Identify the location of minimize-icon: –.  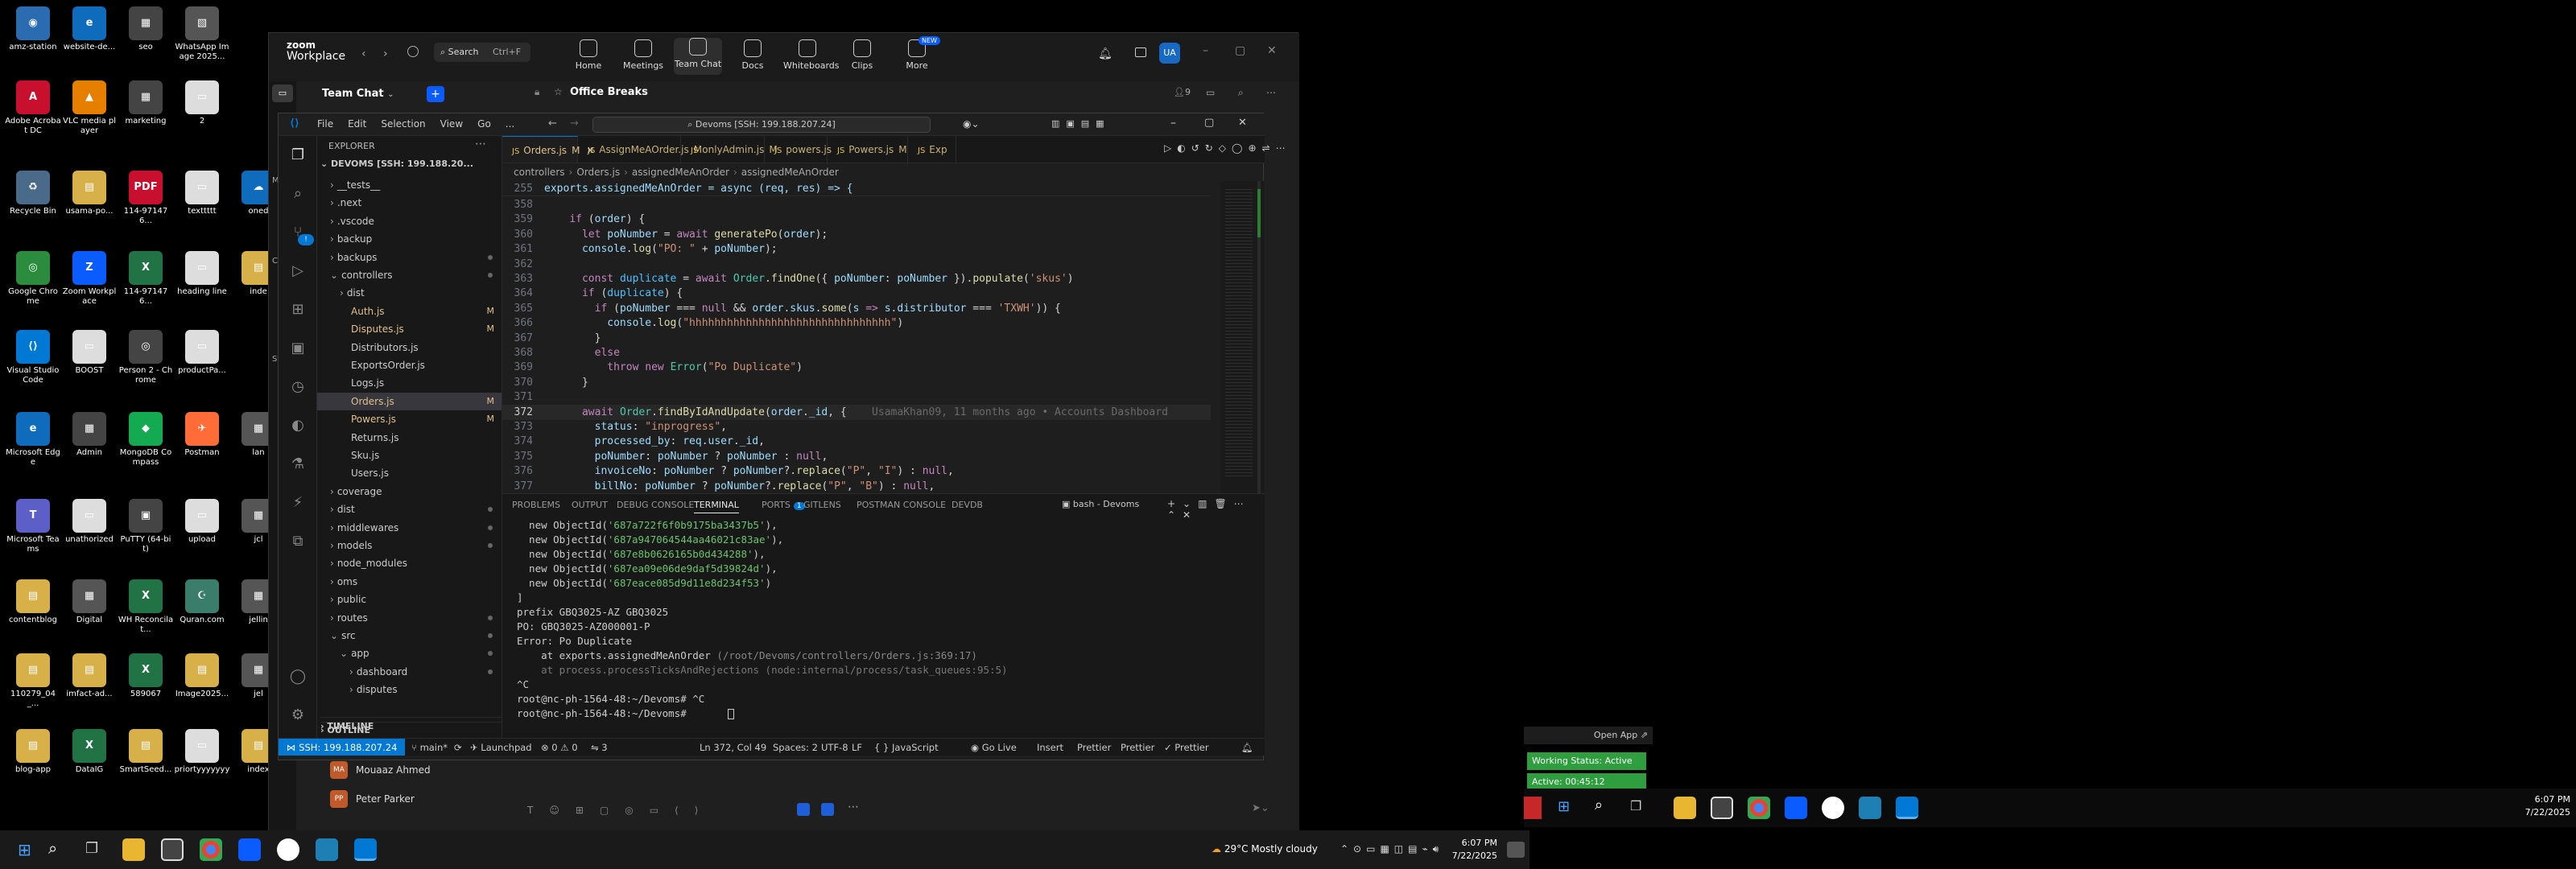
(1173, 123).